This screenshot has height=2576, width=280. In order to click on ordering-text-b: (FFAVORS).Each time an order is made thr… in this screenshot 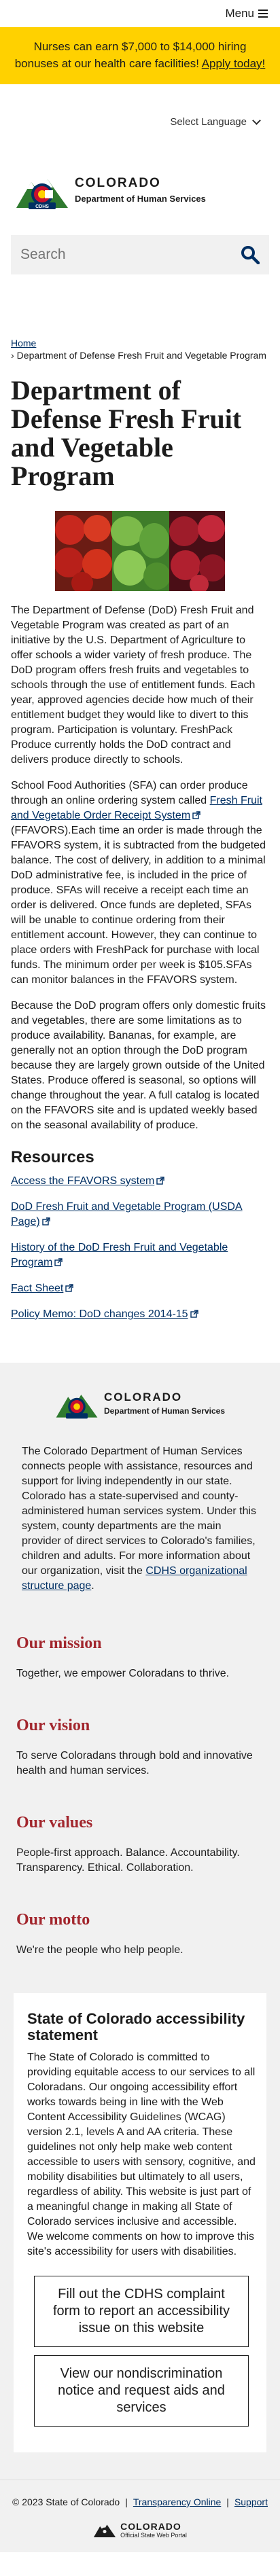, I will do `click(138, 906)`.